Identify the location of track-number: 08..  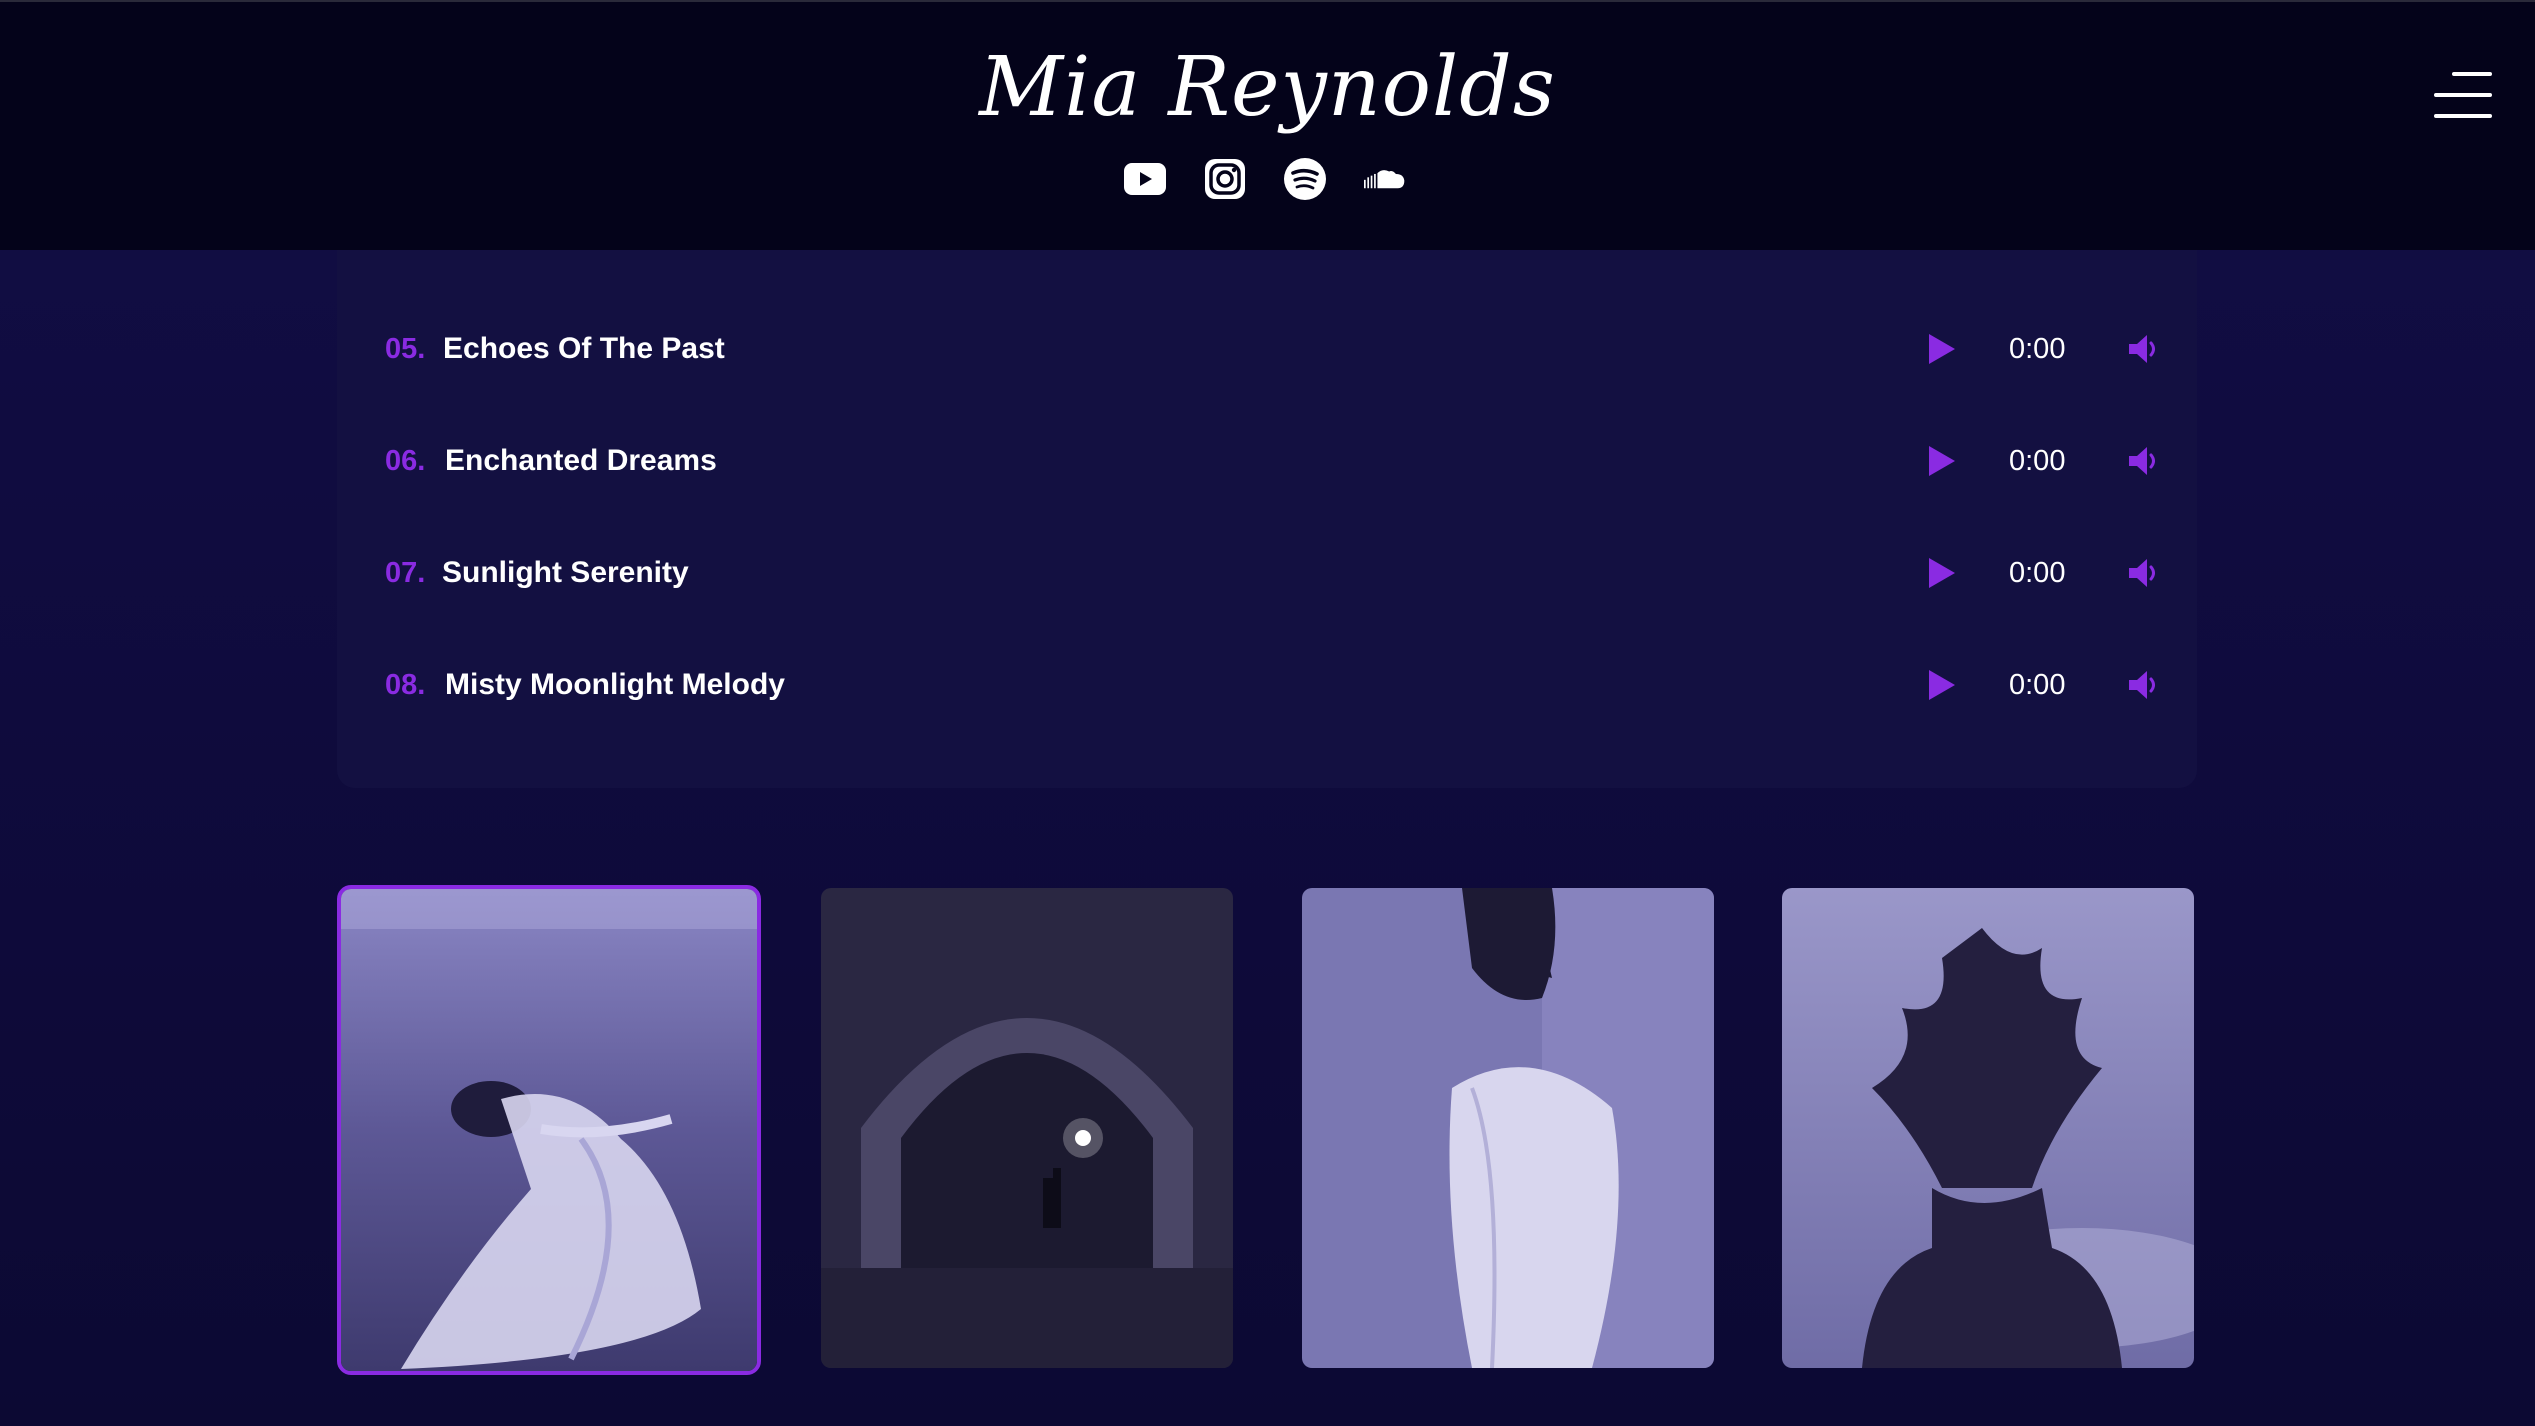
(405, 684).